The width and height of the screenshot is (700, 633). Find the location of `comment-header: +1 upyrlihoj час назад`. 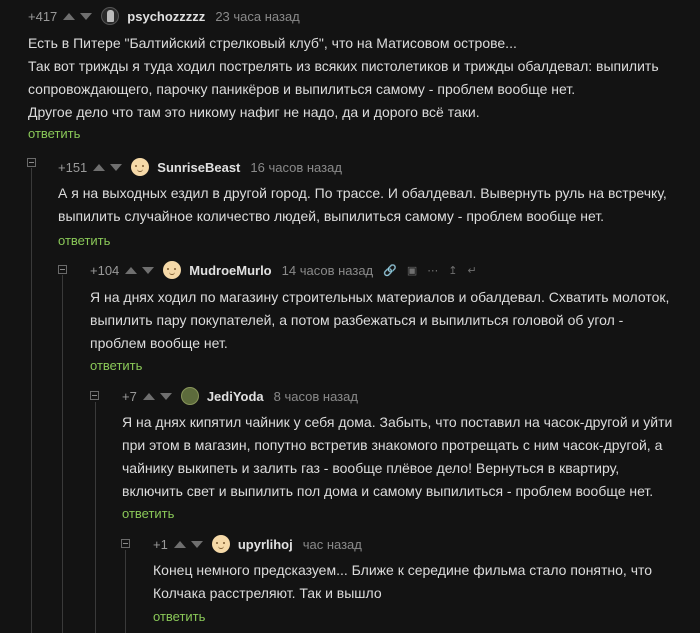

comment-header: +1 upyrlihoj час назад is located at coordinates (257, 544).